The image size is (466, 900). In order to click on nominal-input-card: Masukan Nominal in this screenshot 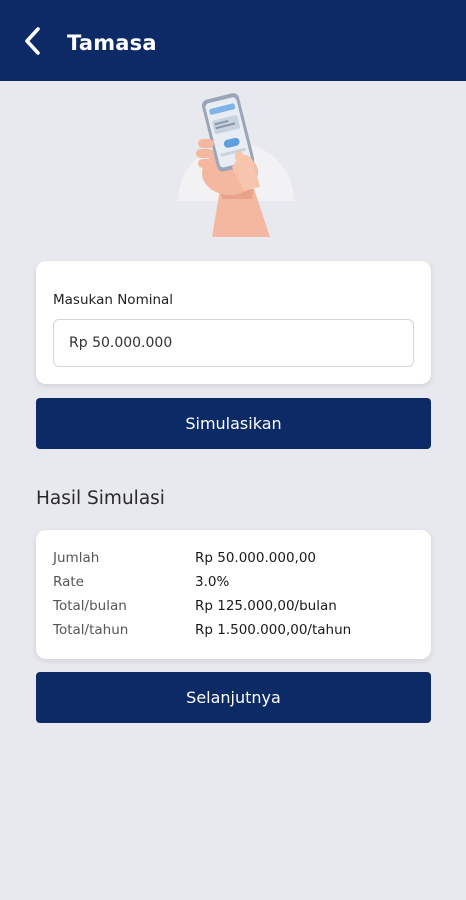, I will do `click(233, 322)`.